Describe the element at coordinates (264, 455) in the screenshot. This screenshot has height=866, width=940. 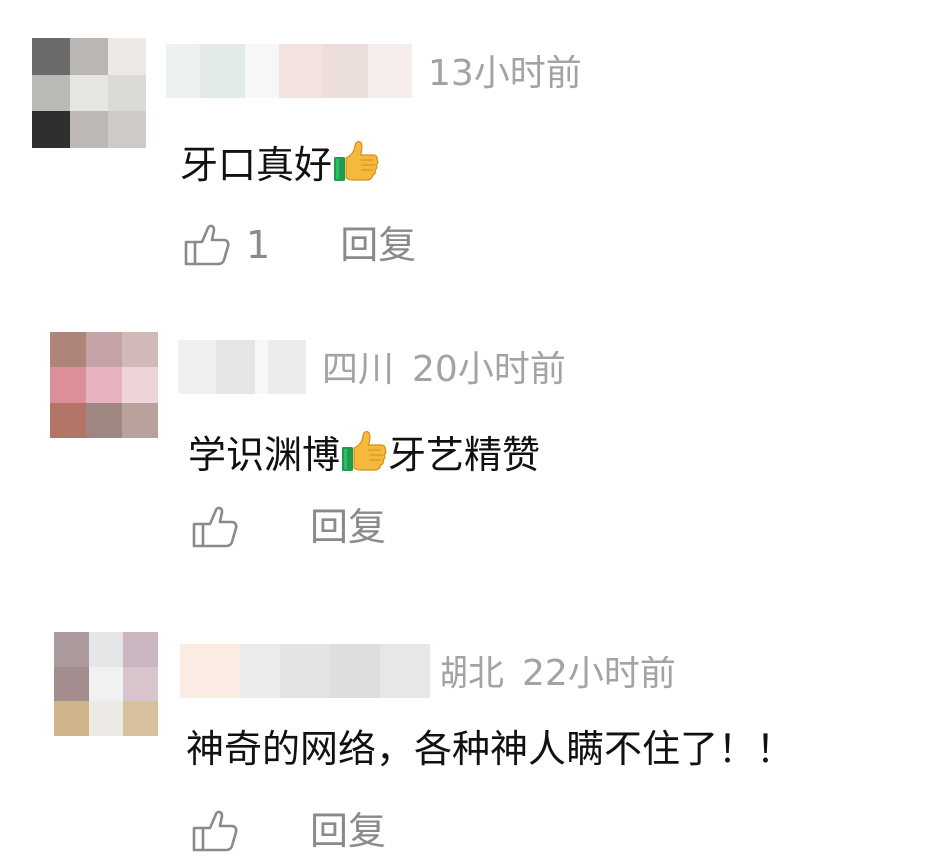
I see `comment-text-part: 学识渊博` at that location.